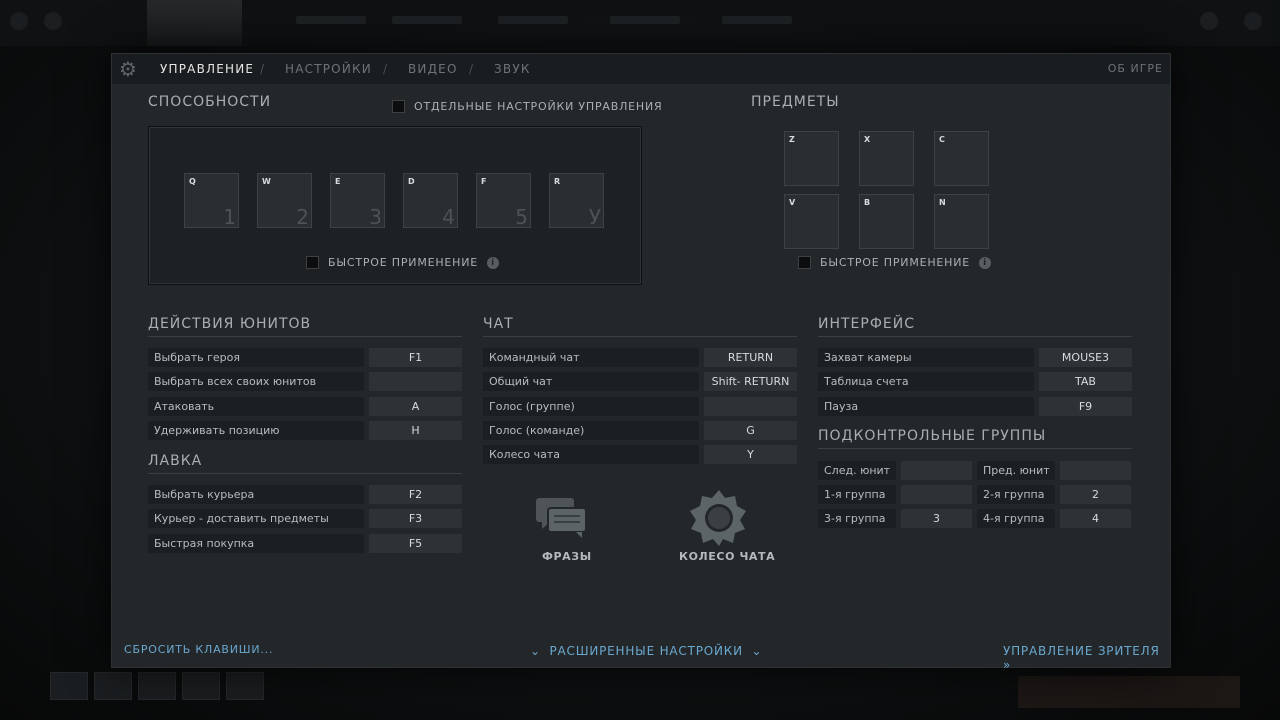  Describe the element at coordinates (256, 494) in the screenshot. I see `keybind-label: Выбрать курьера` at that location.